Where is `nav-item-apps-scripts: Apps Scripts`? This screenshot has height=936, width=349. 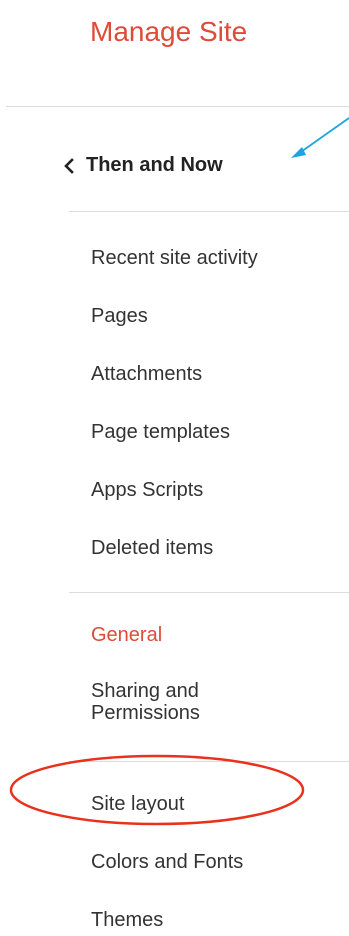
nav-item-apps-scripts: Apps Scripts is located at coordinates (147, 490).